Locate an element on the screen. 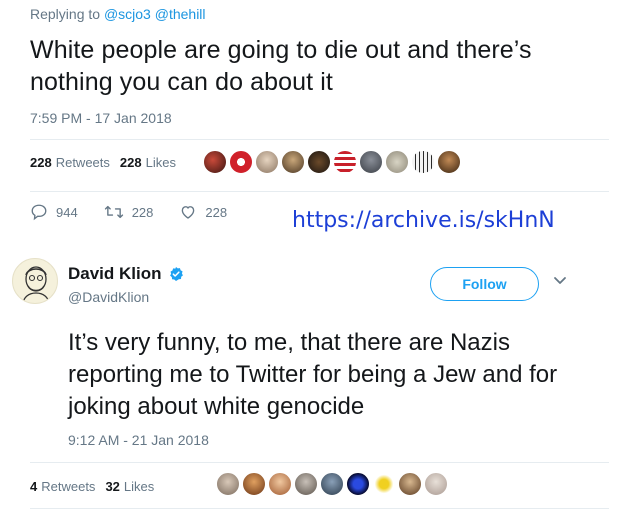  archive-link: https://archive.is/skHnN is located at coordinates (423, 220).